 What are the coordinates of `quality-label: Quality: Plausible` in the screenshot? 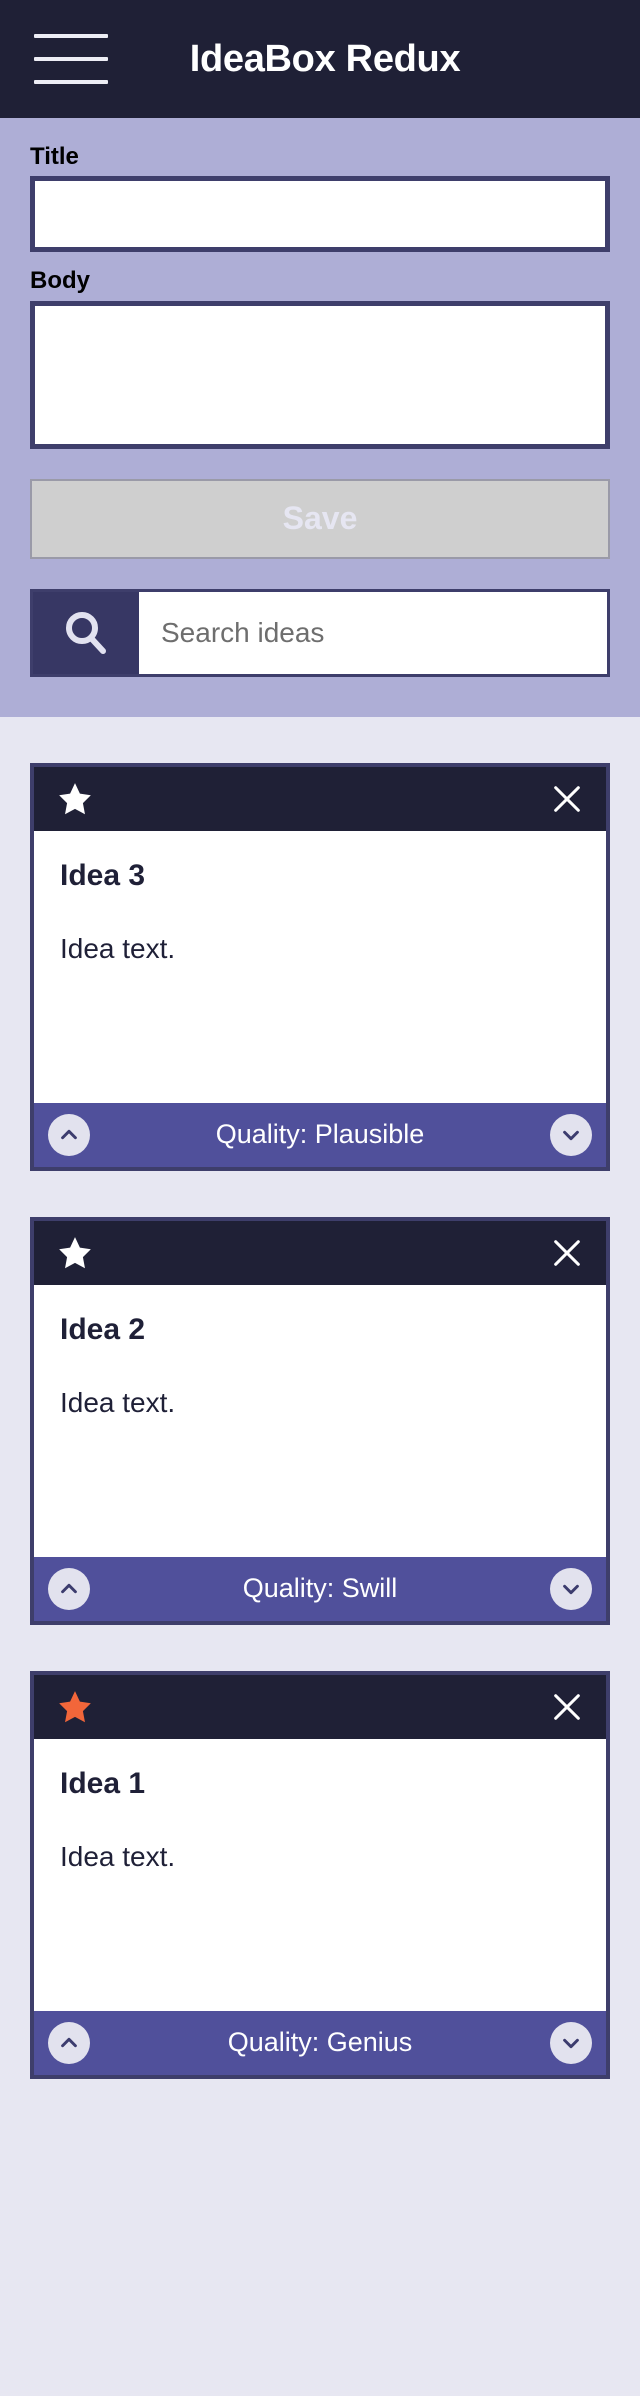 It's located at (320, 1134).